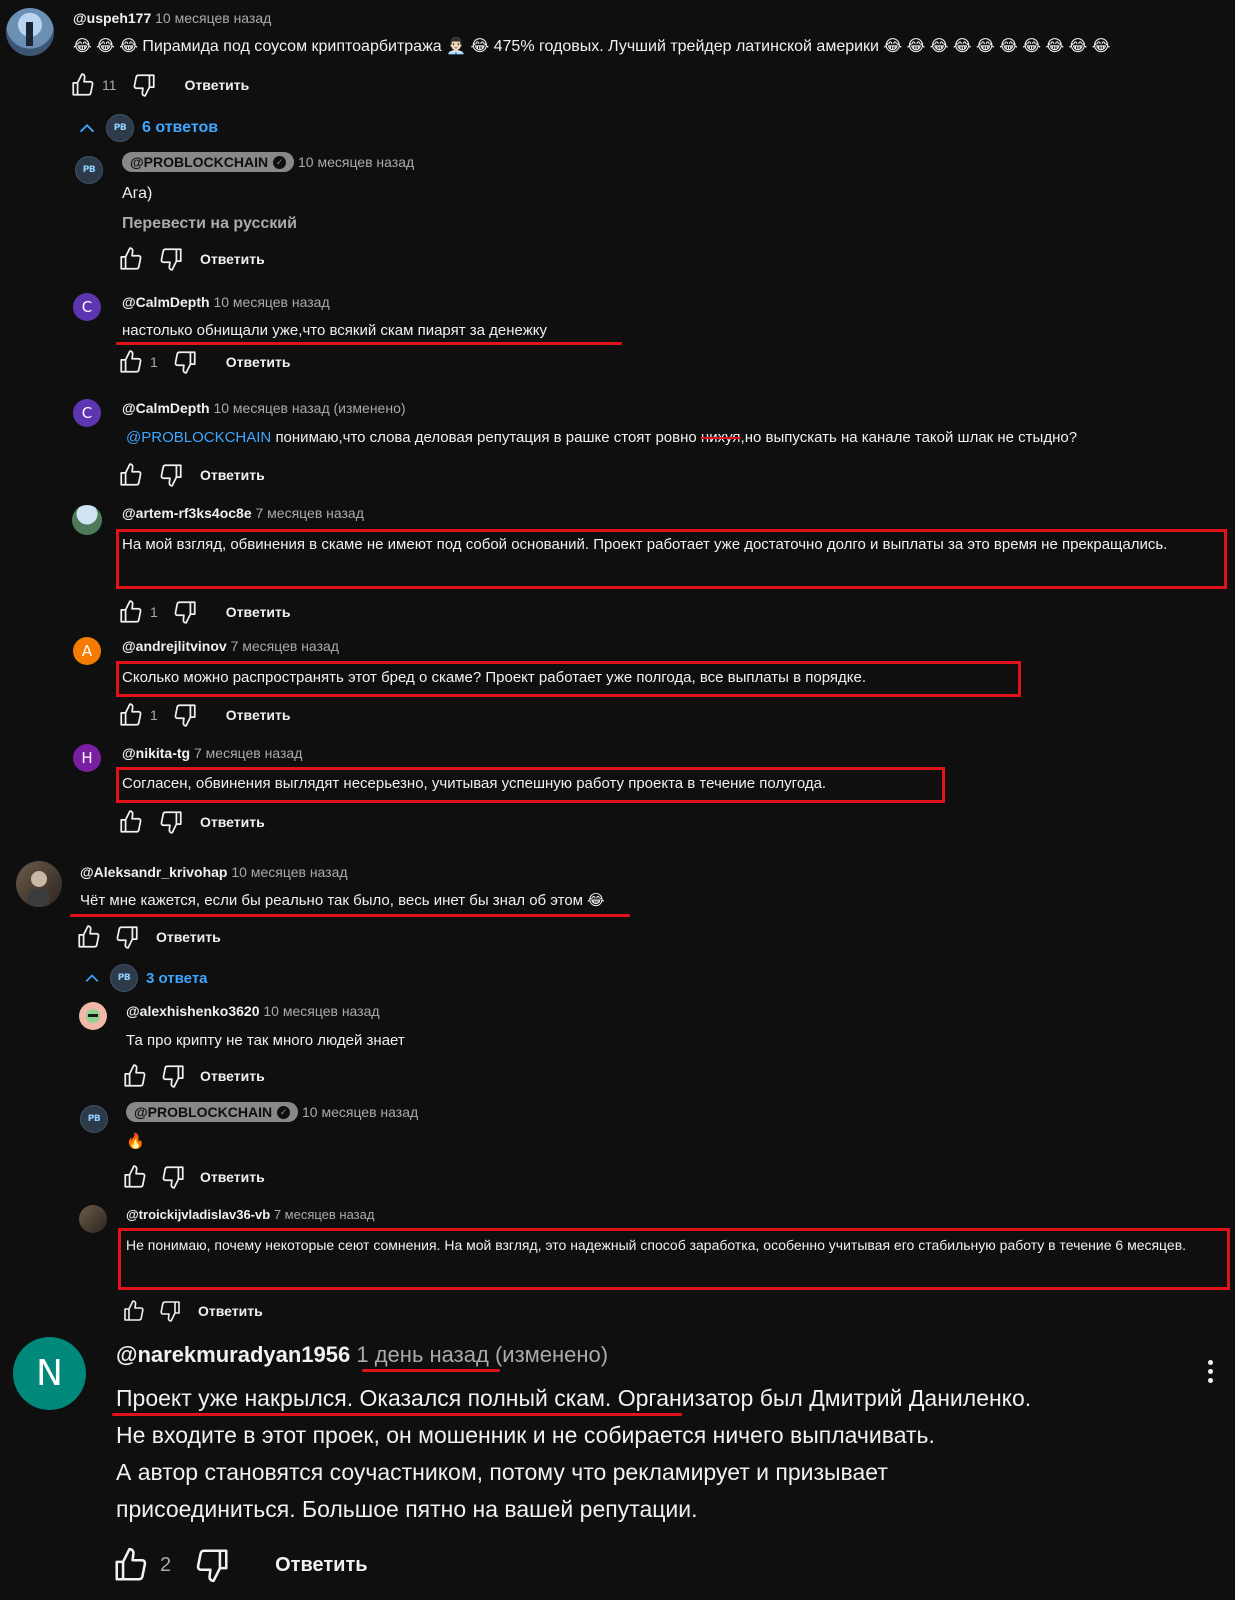  I want to click on comment-author: @troickijvladislav36-vb, so click(198, 1214).